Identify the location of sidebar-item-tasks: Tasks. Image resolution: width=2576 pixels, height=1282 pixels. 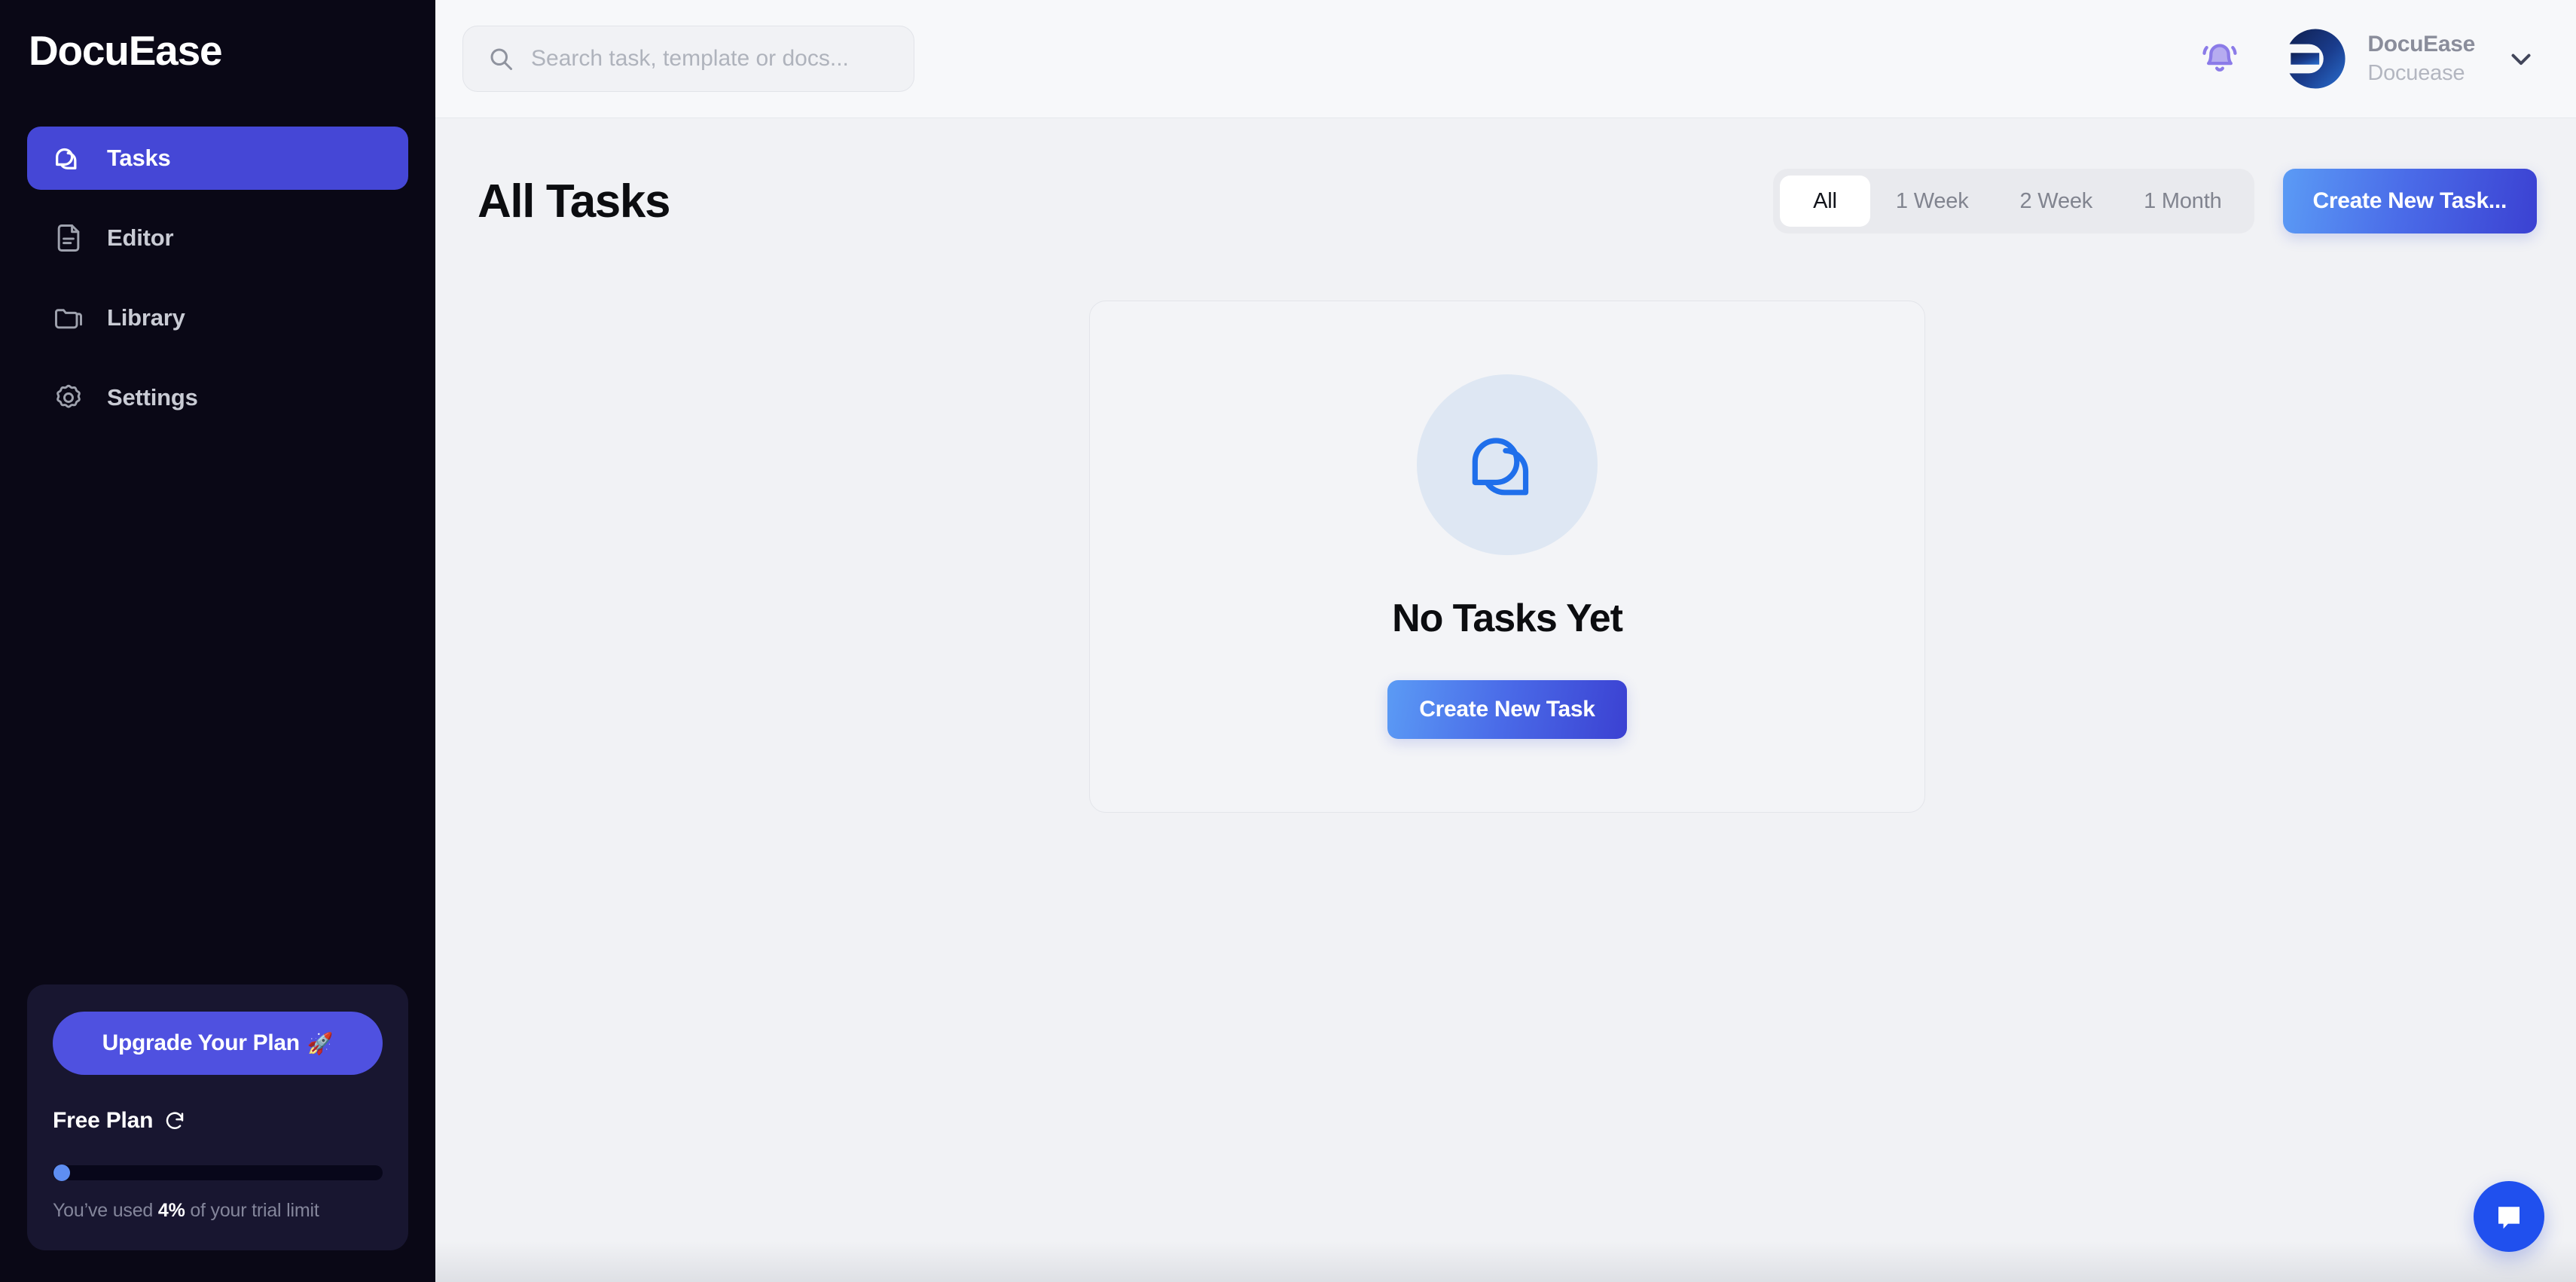
(218, 158).